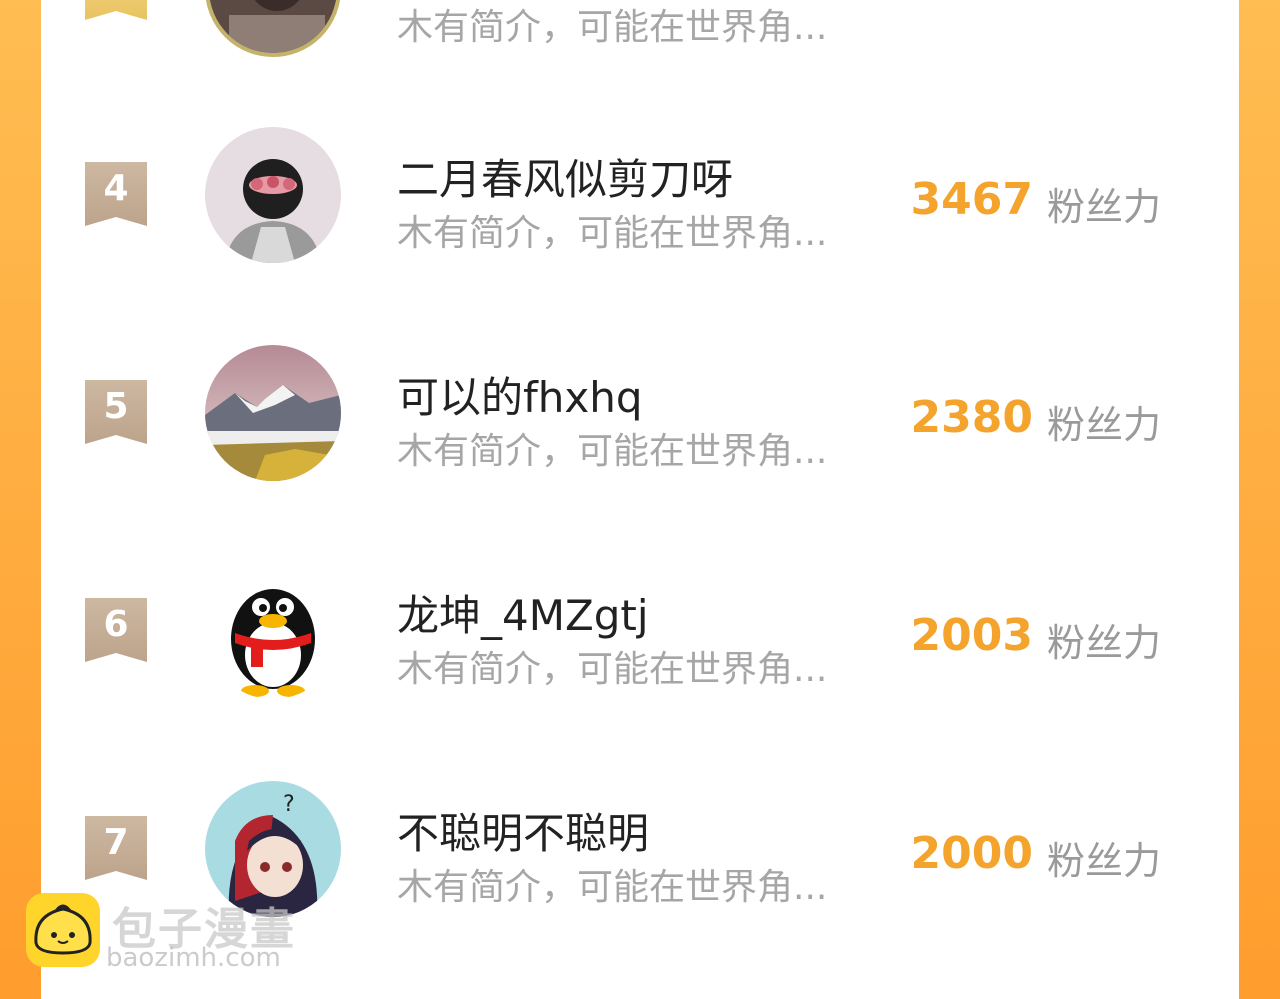 The height and width of the screenshot is (999, 1280). Describe the element at coordinates (971, 417) in the screenshot. I see `score-value: 2380` at that location.